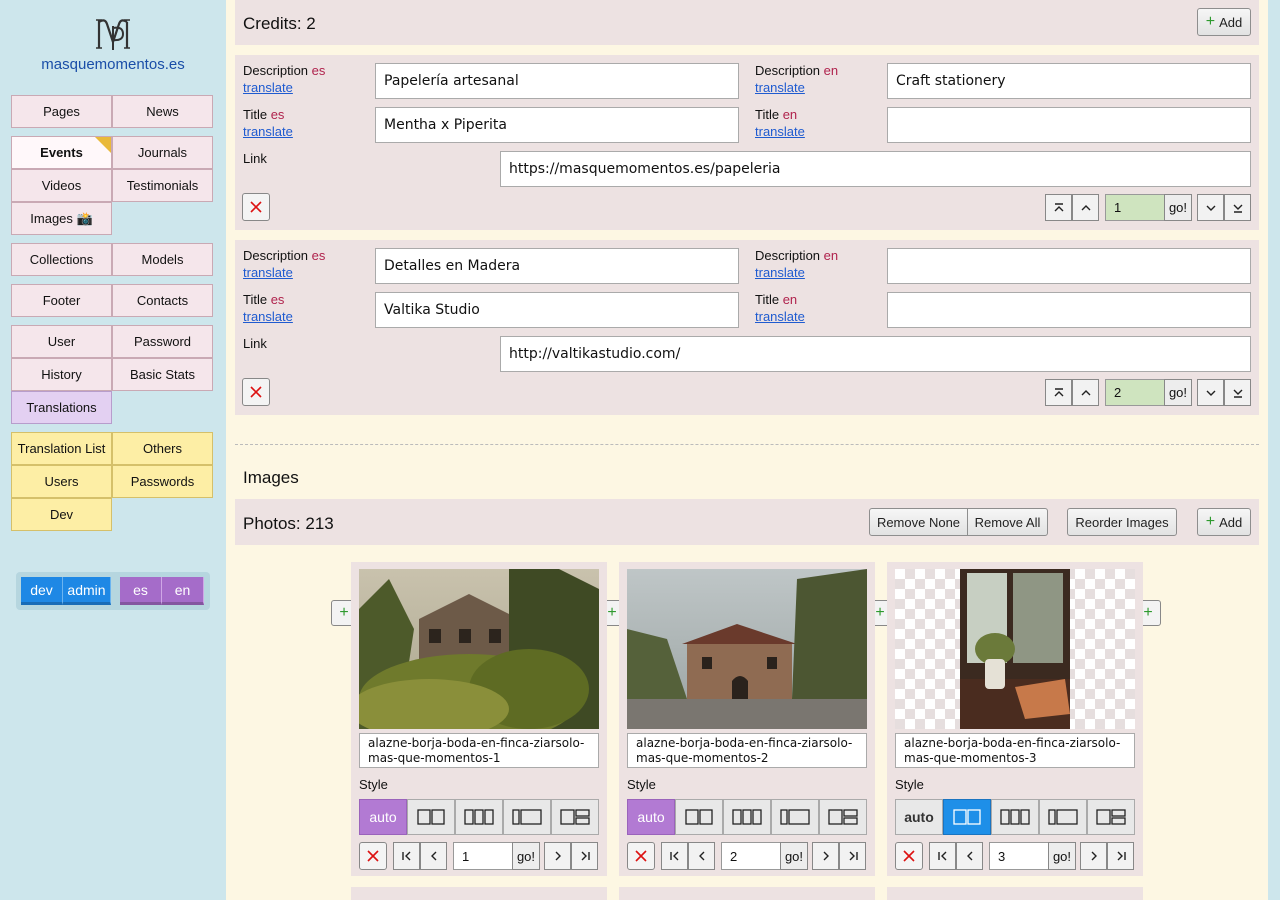 This screenshot has height=900, width=1280. I want to click on scrollbar, so click(1274, 450).